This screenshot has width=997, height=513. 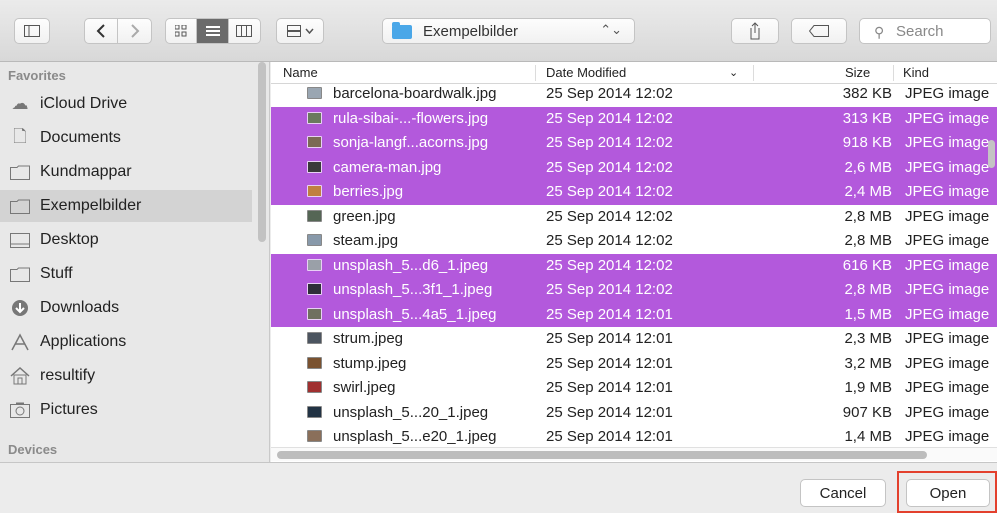 What do you see at coordinates (364, 387) in the screenshot?
I see `file-name: swirl.jpeg` at bounding box center [364, 387].